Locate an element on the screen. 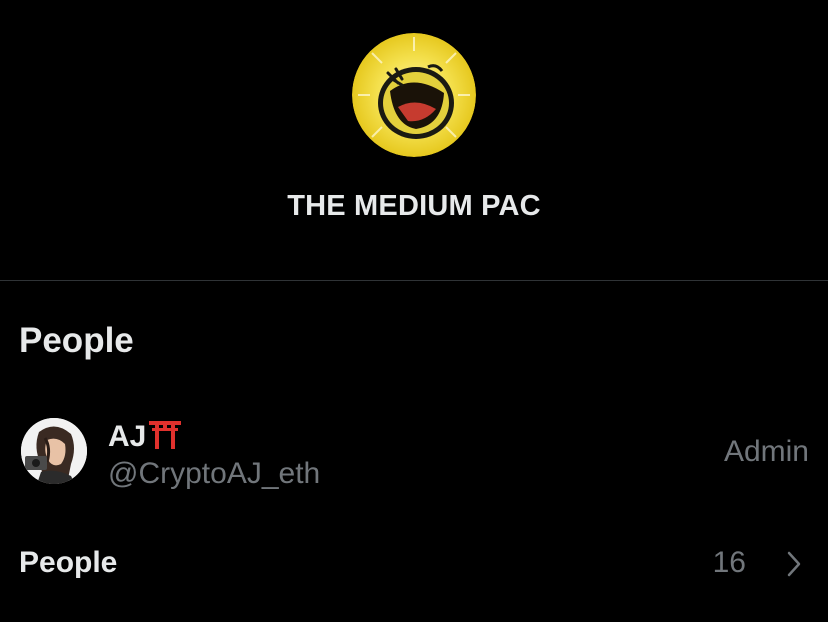 This screenshot has height=622, width=828. people-row-label: People is located at coordinates (68, 562).